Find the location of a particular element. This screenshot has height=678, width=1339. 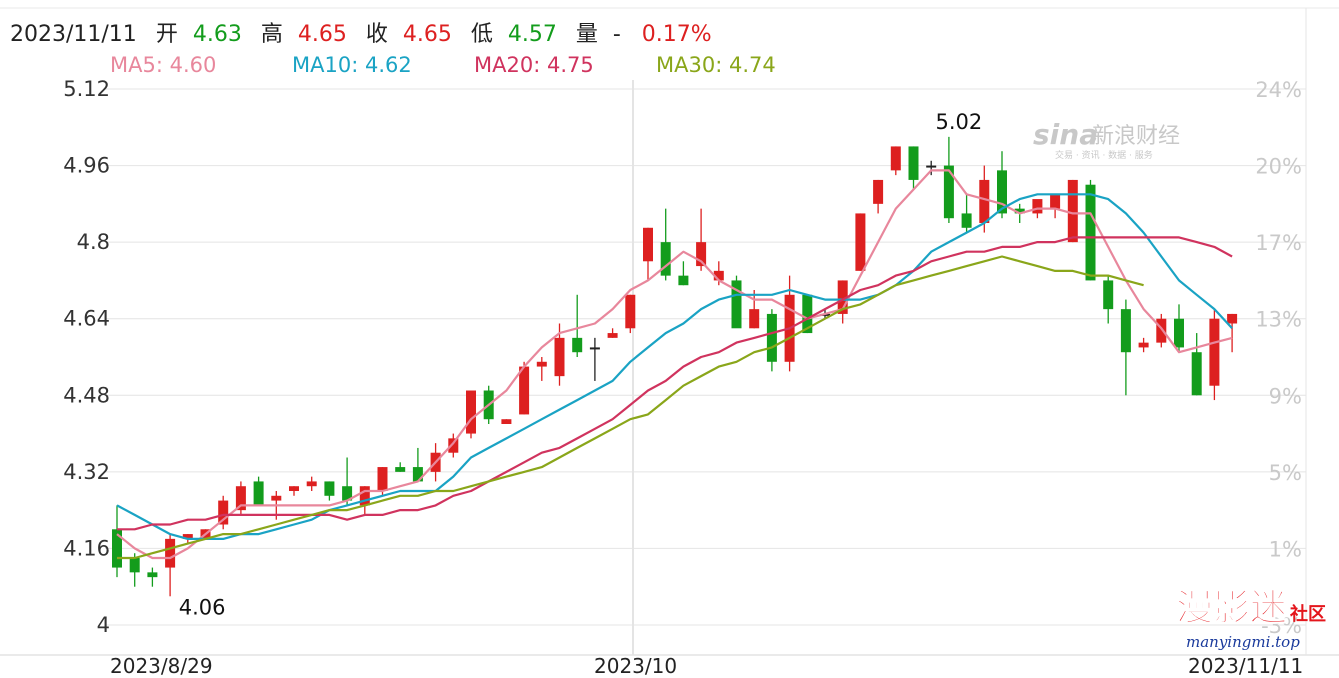

y-tick-label-7: 4 is located at coordinates (103, 625).